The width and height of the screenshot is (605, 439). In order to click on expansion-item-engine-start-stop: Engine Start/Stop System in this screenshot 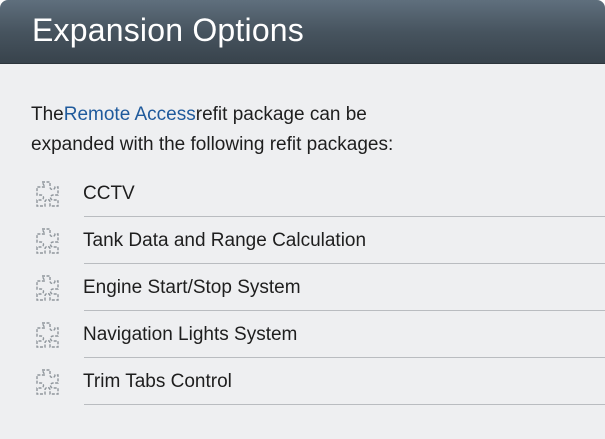, I will do `click(318, 287)`.